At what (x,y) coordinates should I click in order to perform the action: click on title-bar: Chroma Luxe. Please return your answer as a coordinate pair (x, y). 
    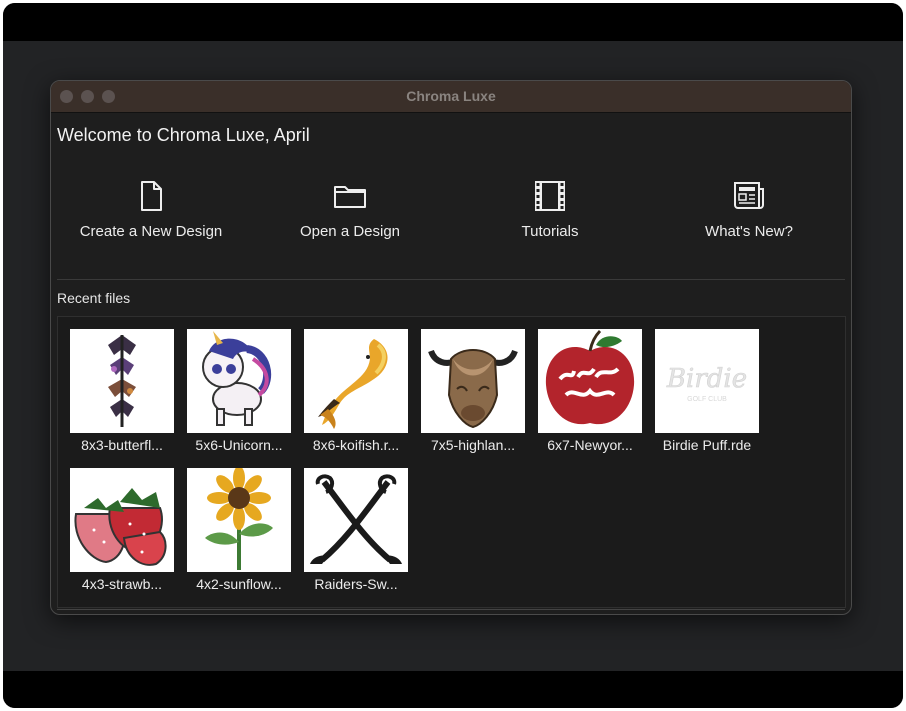
    Looking at the image, I should click on (451, 97).